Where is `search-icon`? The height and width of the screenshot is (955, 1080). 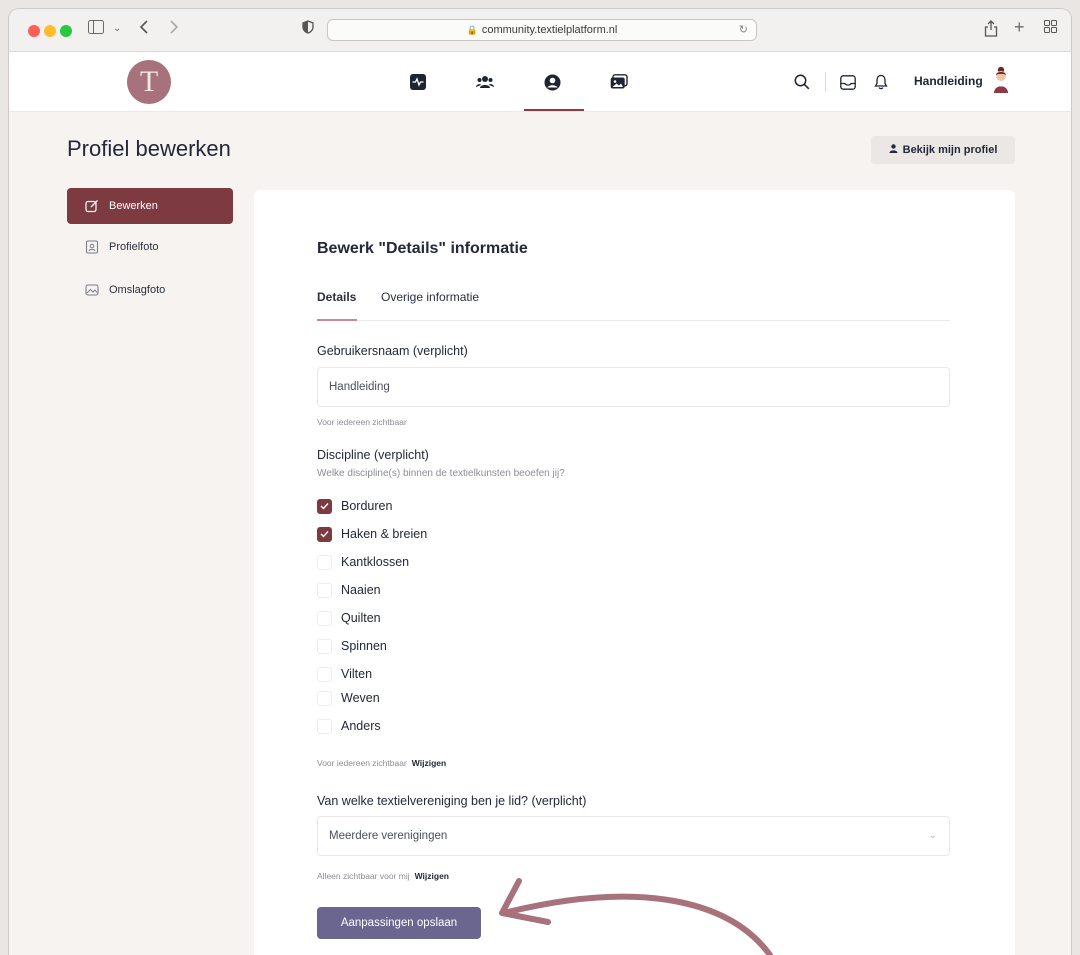
search-icon is located at coordinates (802, 82).